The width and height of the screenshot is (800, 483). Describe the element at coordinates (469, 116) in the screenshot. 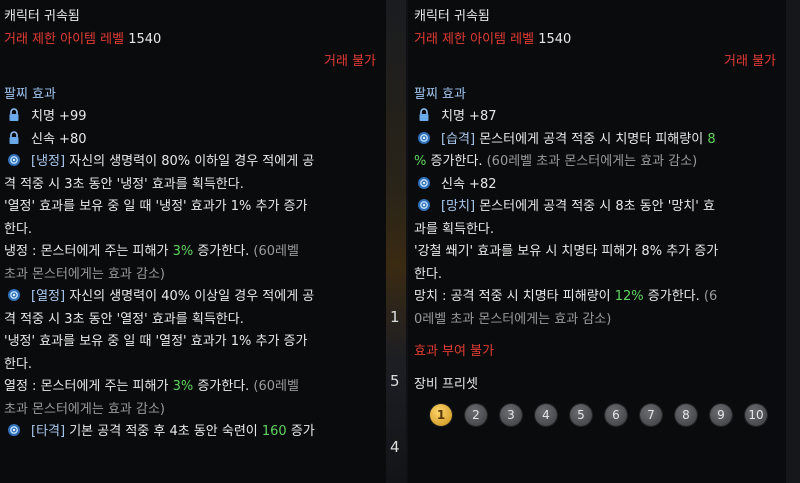

I see `stat-text: 치명 +87` at that location.